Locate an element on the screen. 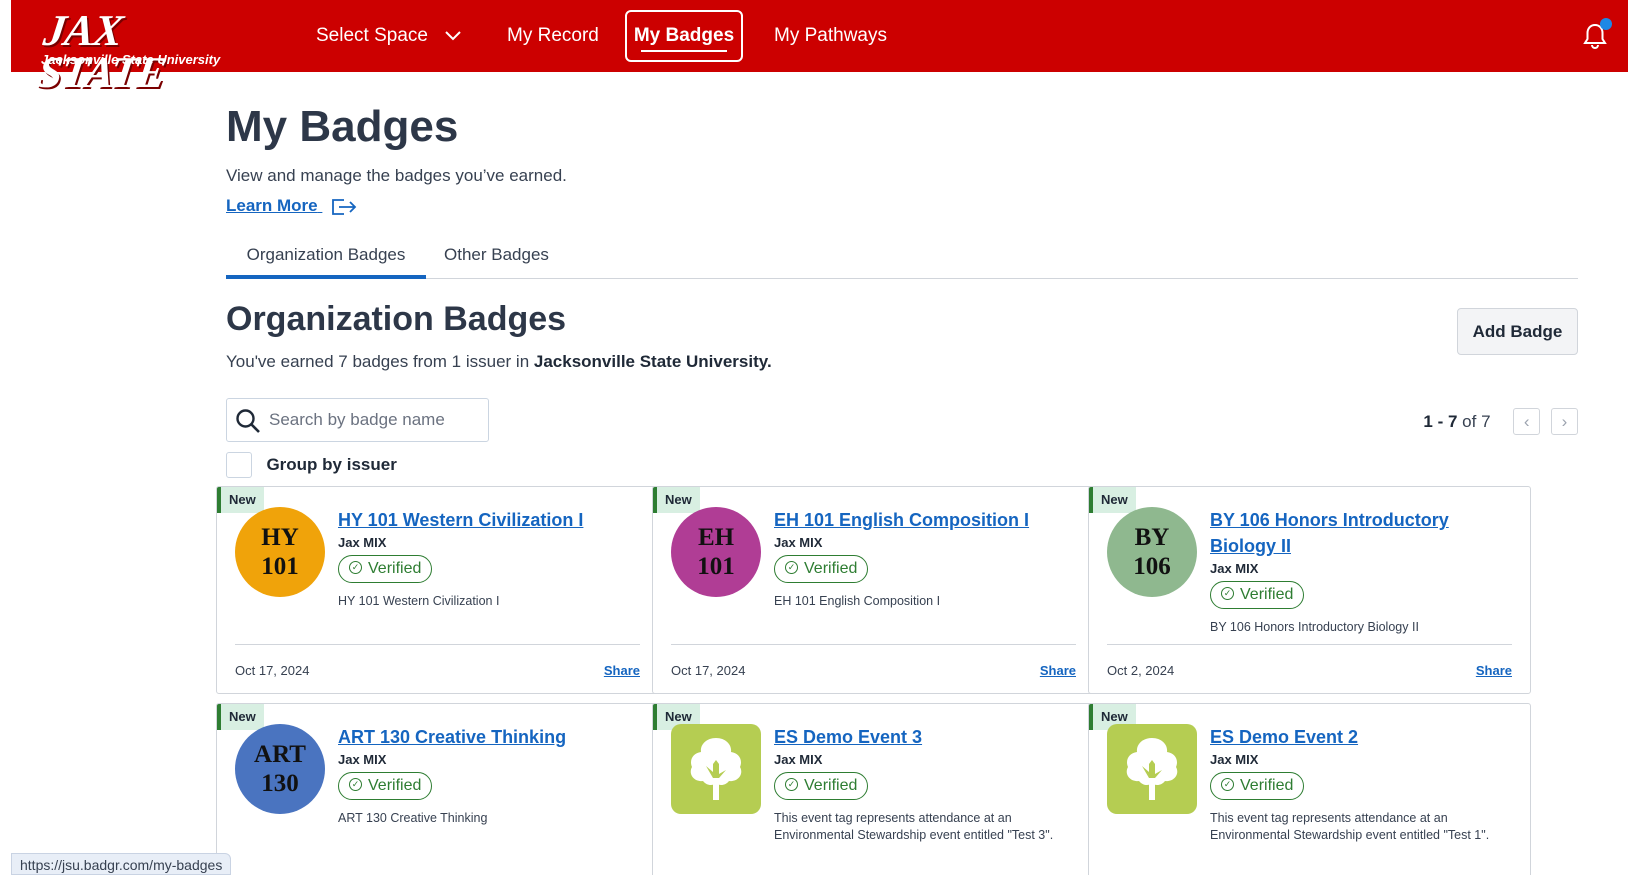 Image resolution: width=1632 pixels, height=875 pixels. active-nav-underline is located at coordinates (684, 51).